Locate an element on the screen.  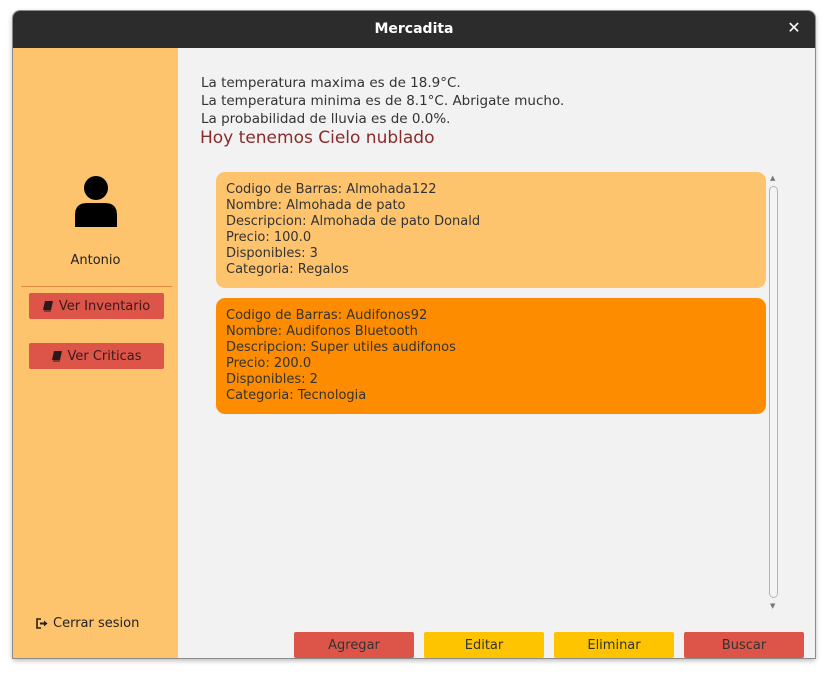
scroll-down-icon: ▼ is located at coordinates (773, 606).